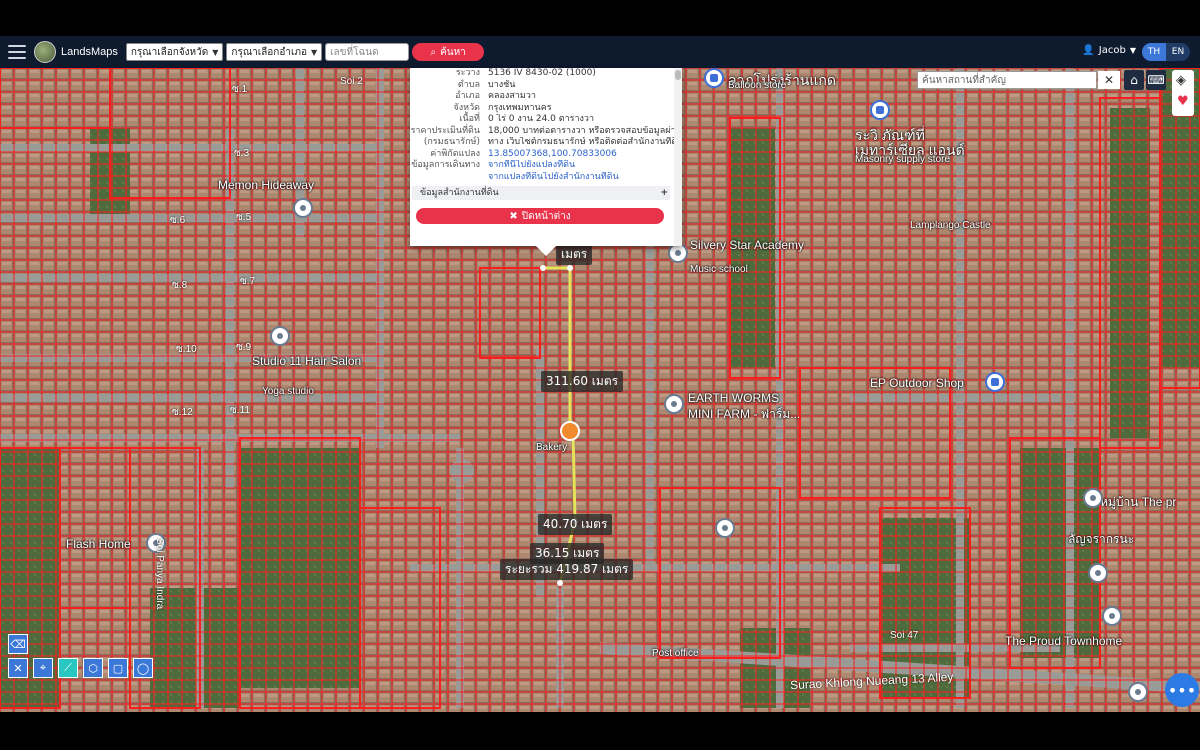 Image resolution: width=1200 pixels, height=750 pixels. What do you see at coordinates (917, 383) in the screenshot?
I see `poi-ep-outdoor-shop: EP Outdoor Shop` at bounding box center [917, 383].